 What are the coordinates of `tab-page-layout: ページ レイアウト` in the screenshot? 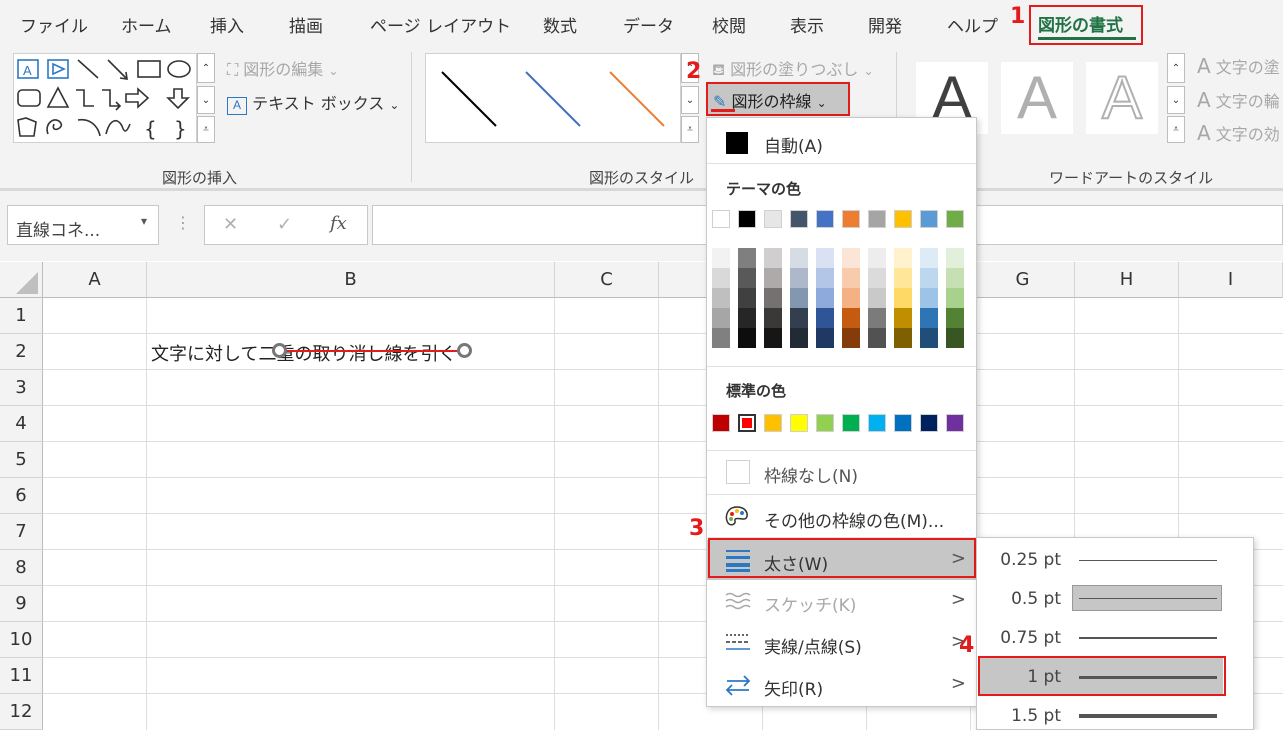 It's located at (440, 24).